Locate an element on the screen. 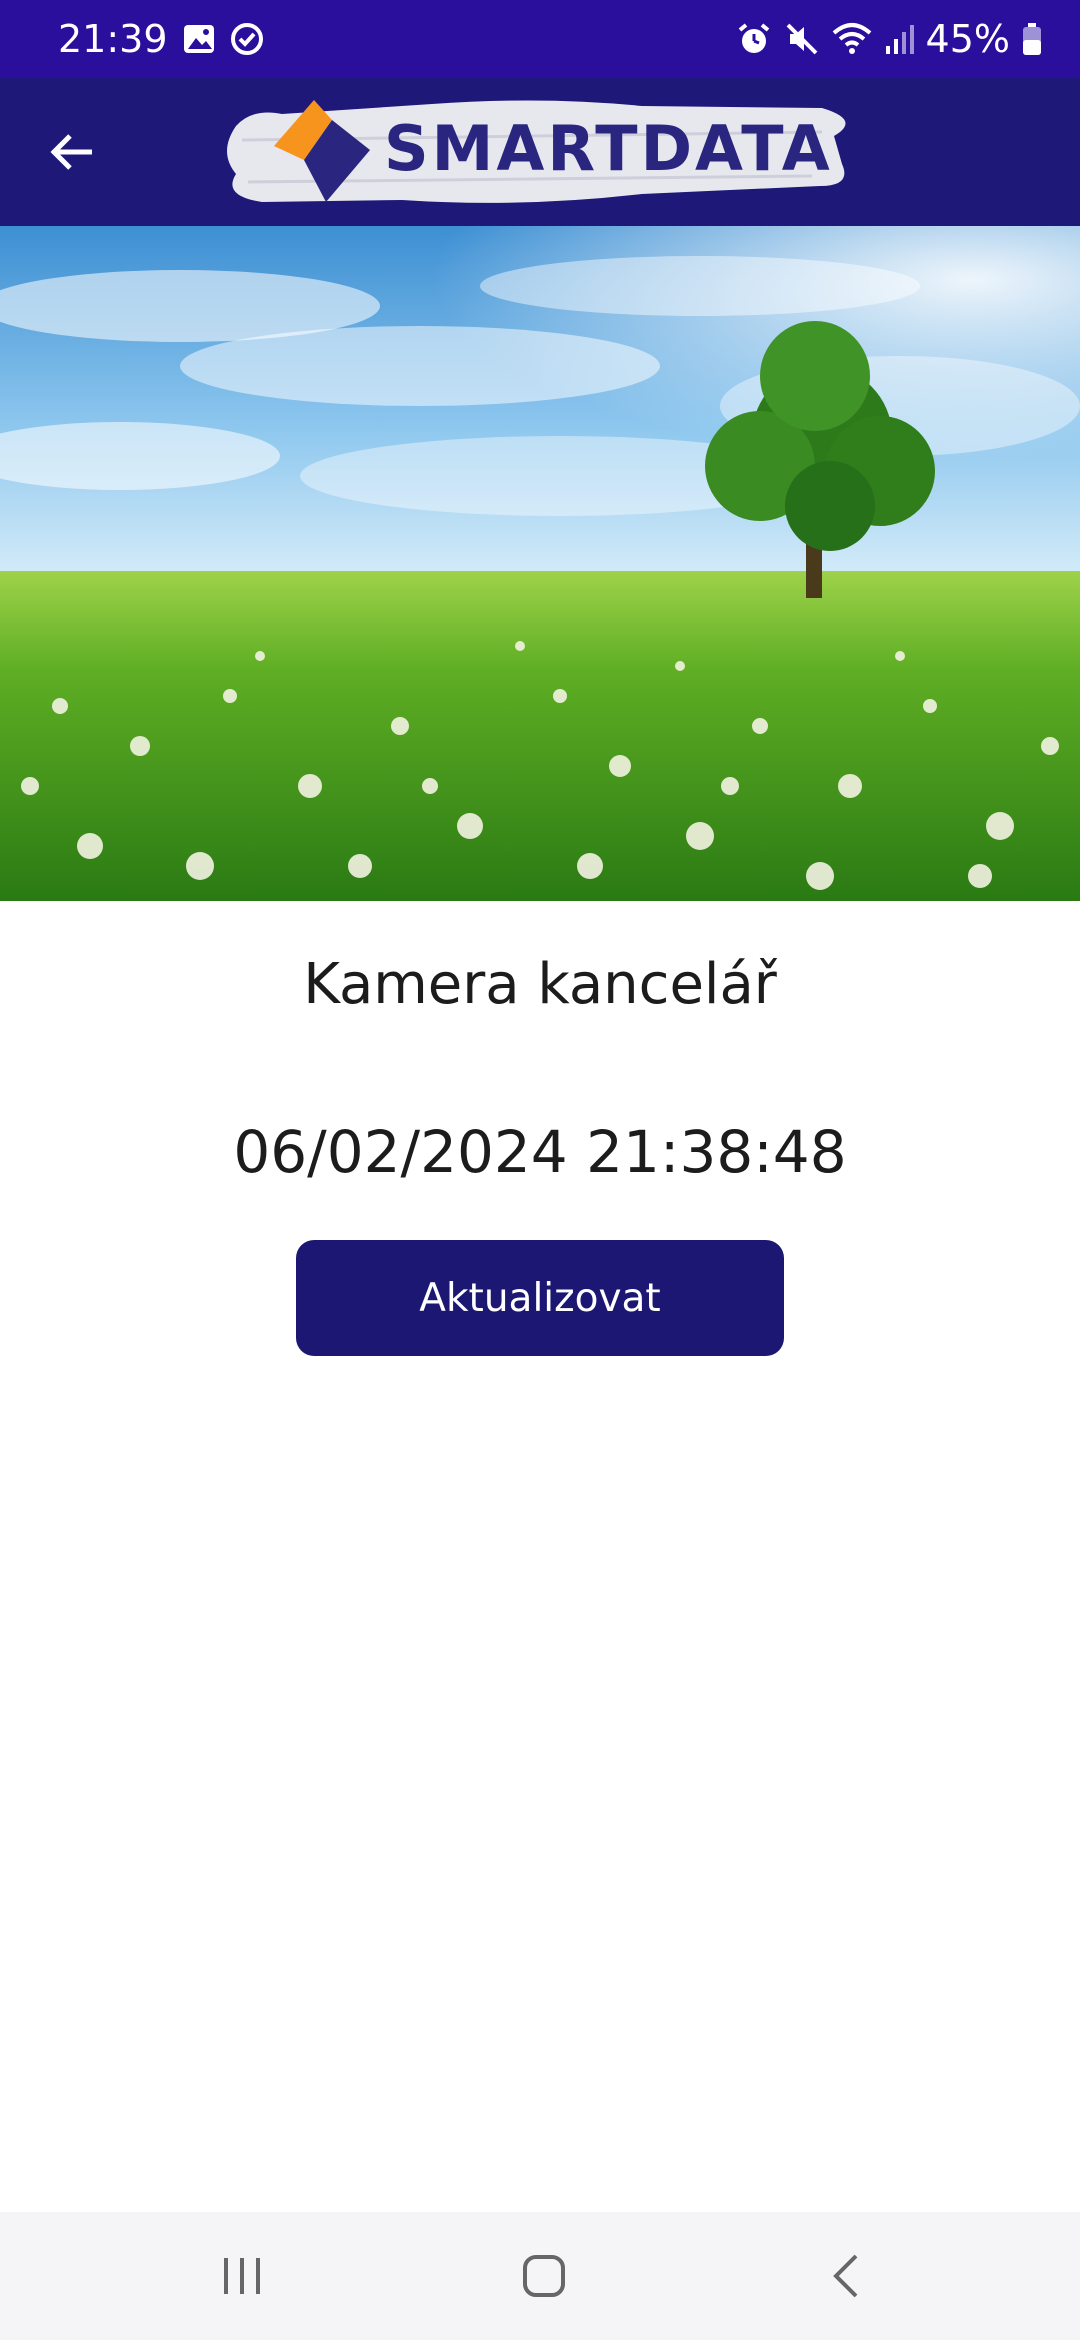 The image size is (1080, 2340). smartdata-logo: SMARTDATA is located at coordinates (536, 151).